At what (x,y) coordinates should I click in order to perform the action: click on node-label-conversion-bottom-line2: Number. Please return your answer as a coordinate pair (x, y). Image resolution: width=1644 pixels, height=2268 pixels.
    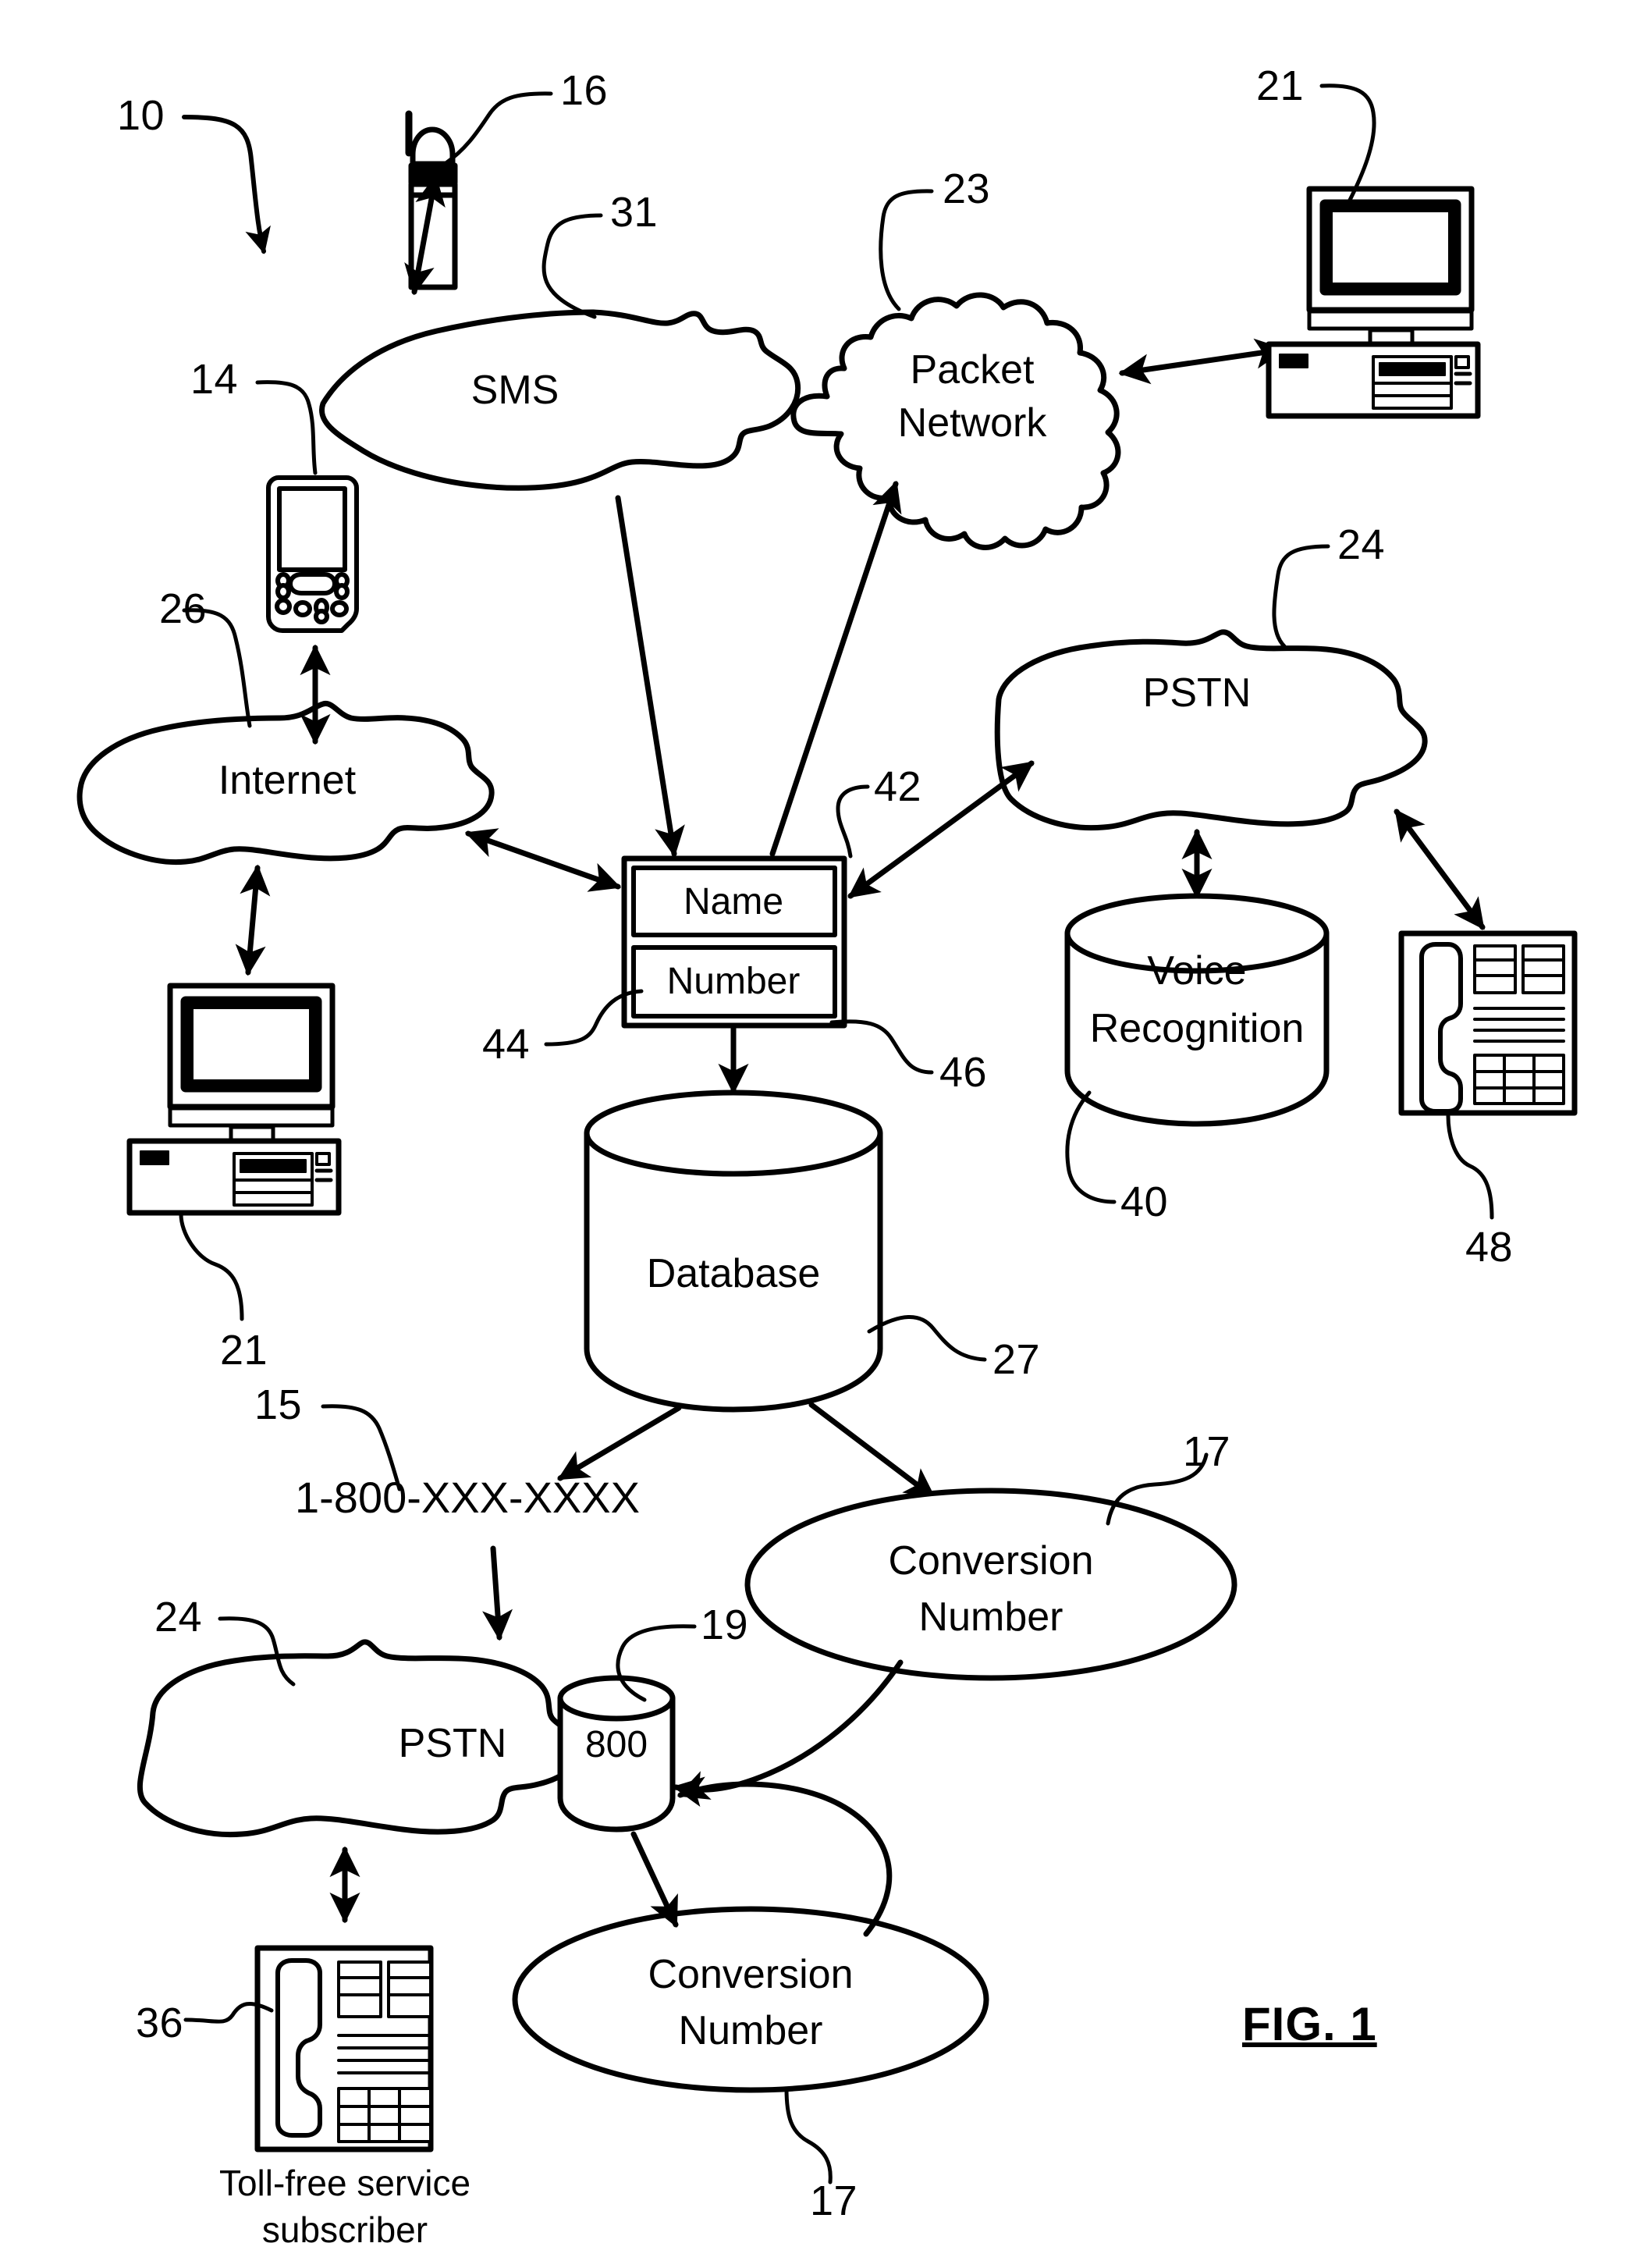
    Looking at the image, I should click on (751, 2030).